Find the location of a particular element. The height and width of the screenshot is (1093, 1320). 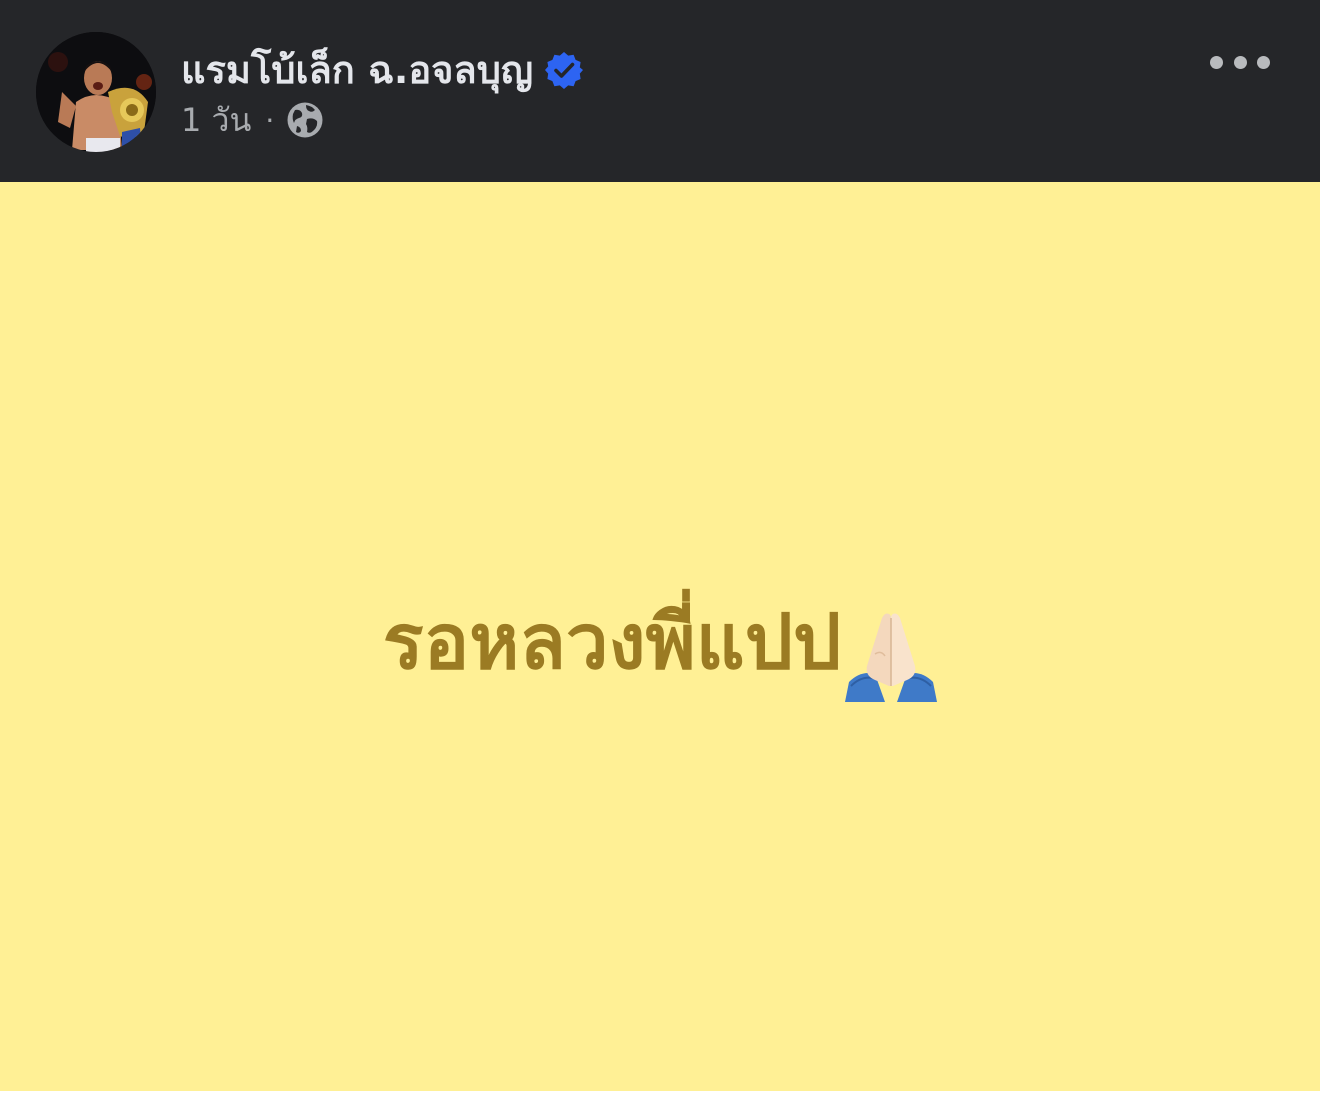

author-name: แรมโบ้เล็ก ฉ.อจลบุญ is located at coordinates (357, 70).